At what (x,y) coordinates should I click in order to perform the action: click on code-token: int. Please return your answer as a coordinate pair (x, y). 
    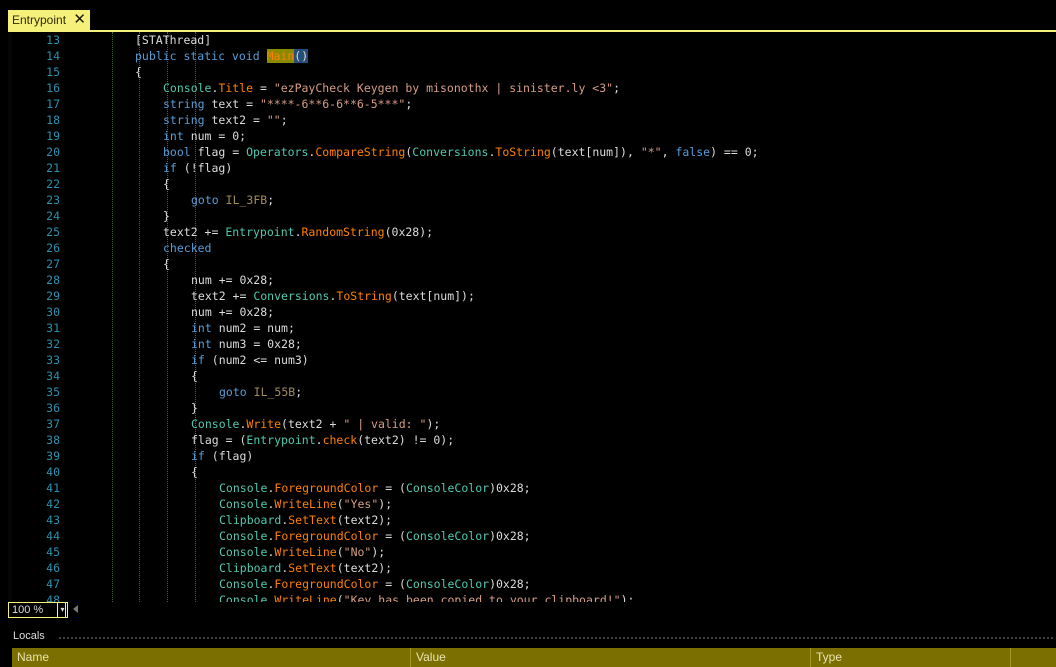
    Looking at the image, I should click on (201, 344).